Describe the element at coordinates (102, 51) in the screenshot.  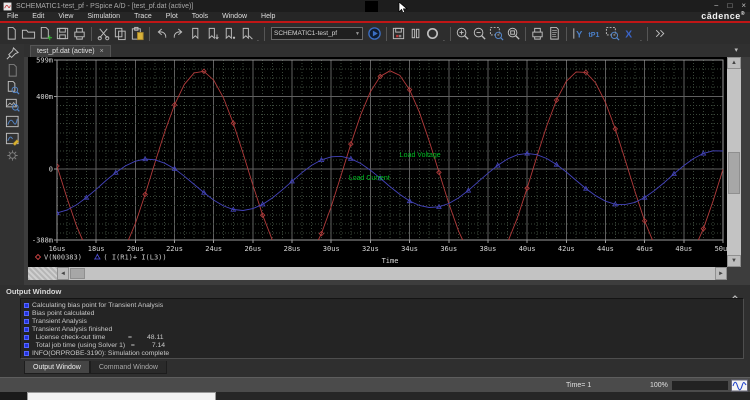
I see `tab-close-icon: ×` at that location.